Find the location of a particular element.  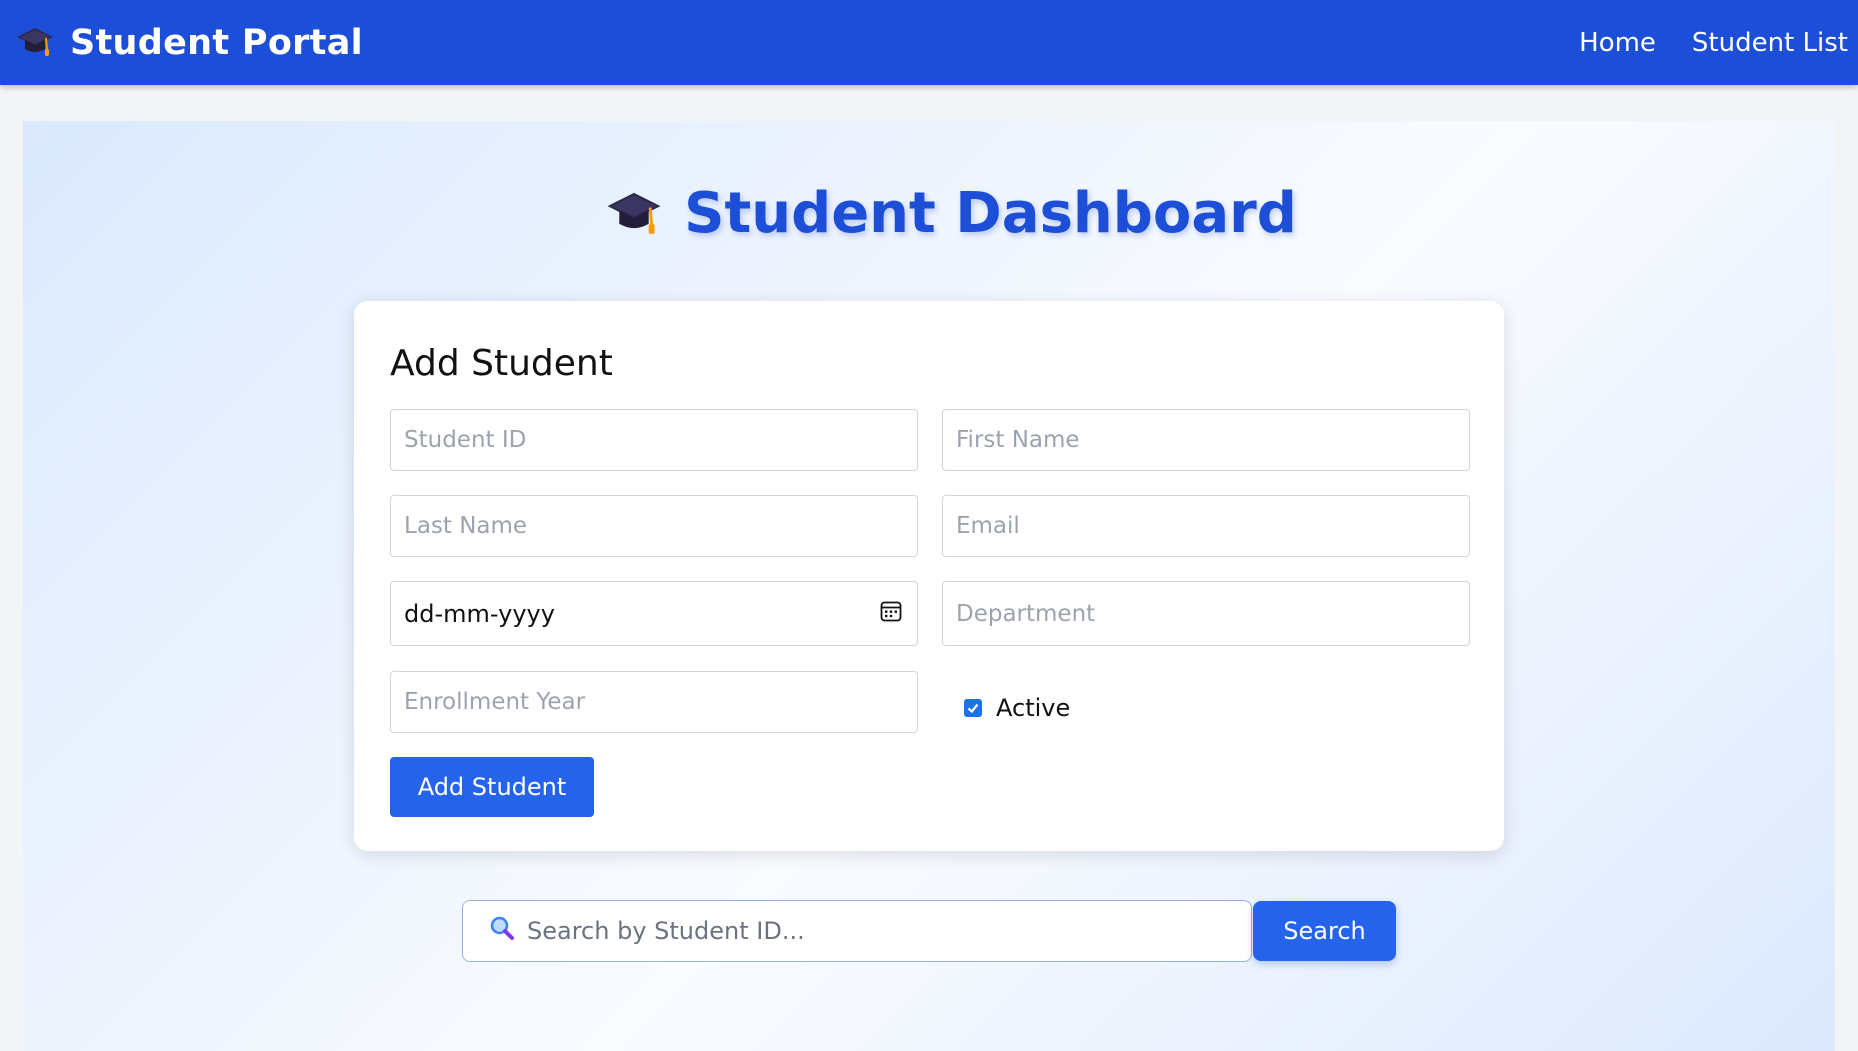

department-input: Department is located at coordinates (1206, 613).